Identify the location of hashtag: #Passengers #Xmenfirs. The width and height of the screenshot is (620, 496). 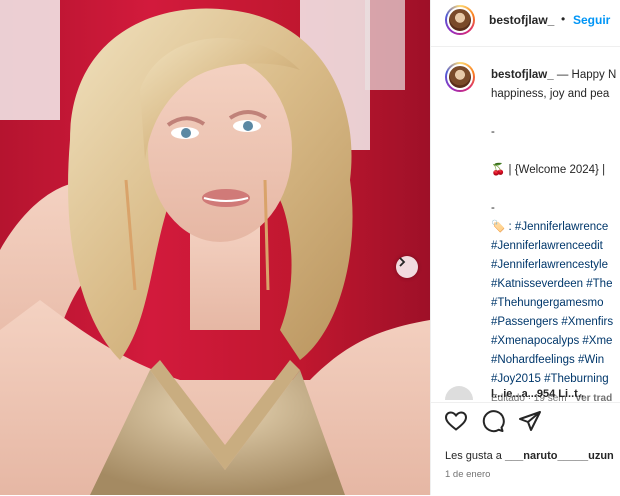
(555, 322).